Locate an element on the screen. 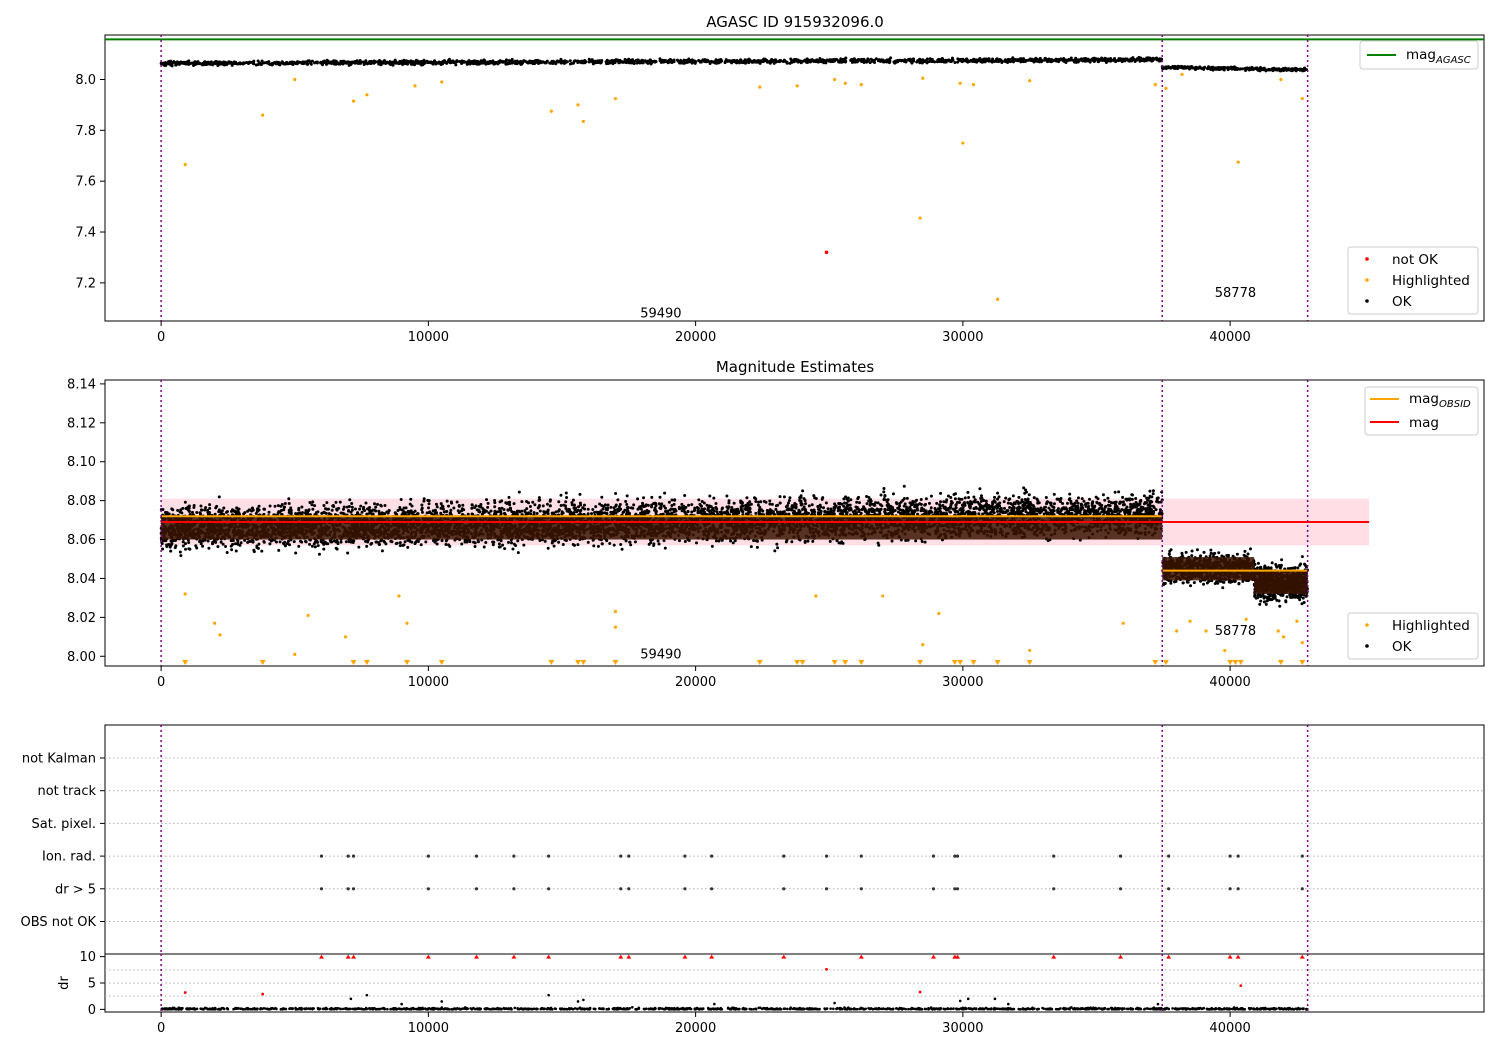  panel1-xtick-label-30000: 30000 is located at coordinates (962, 337).